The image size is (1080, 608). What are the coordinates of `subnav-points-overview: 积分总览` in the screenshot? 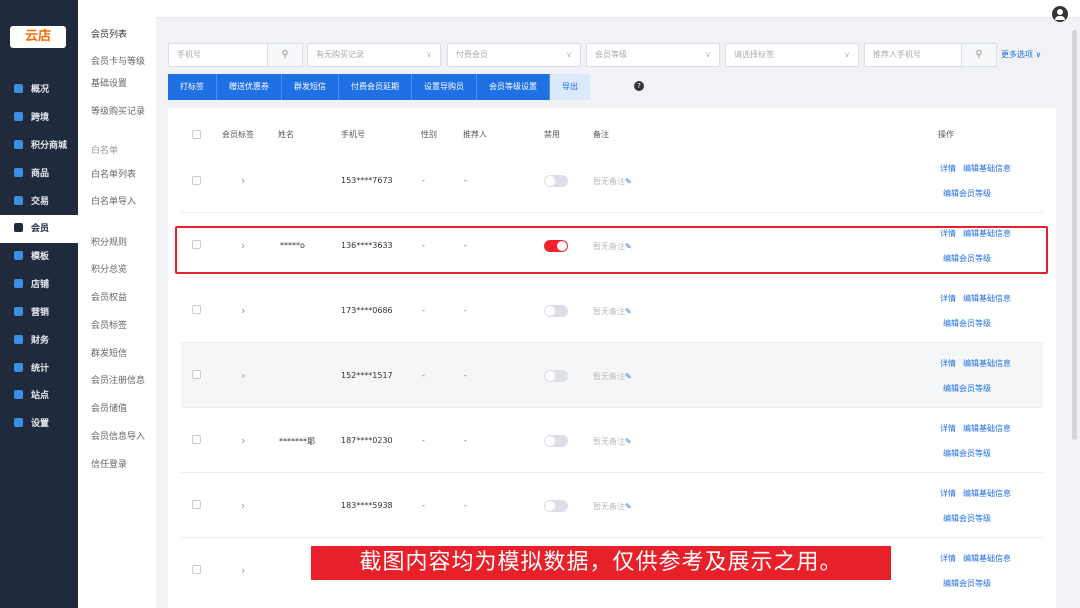 It's located at (109, 268).